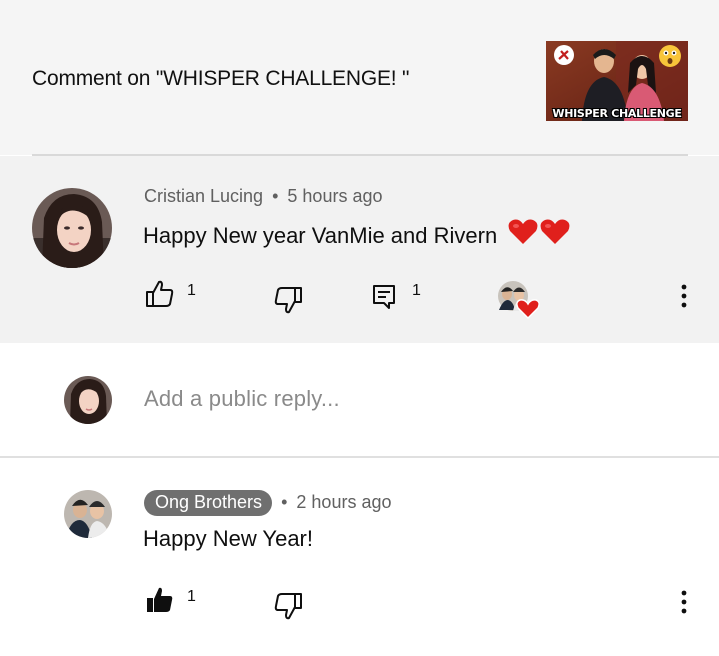 The height and width of the screenshot is (656, 719). I want to click on reply-button, so click(388, 299).